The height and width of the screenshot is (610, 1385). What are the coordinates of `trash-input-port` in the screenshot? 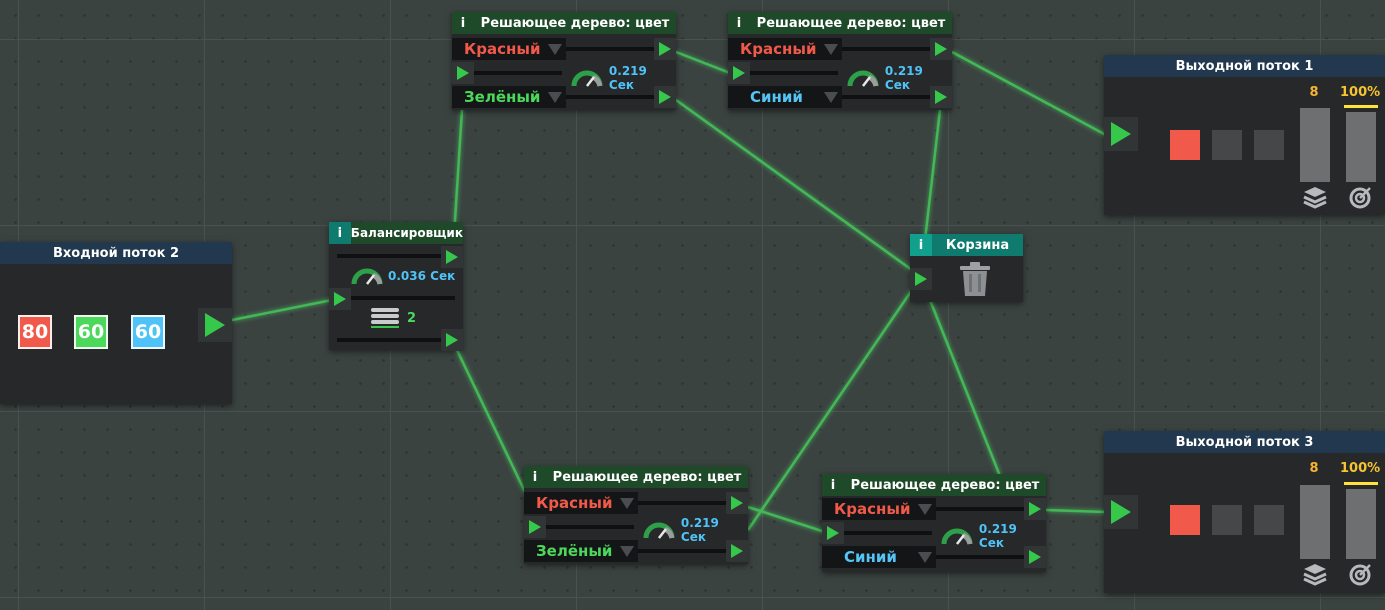 It's located at (921, 279).